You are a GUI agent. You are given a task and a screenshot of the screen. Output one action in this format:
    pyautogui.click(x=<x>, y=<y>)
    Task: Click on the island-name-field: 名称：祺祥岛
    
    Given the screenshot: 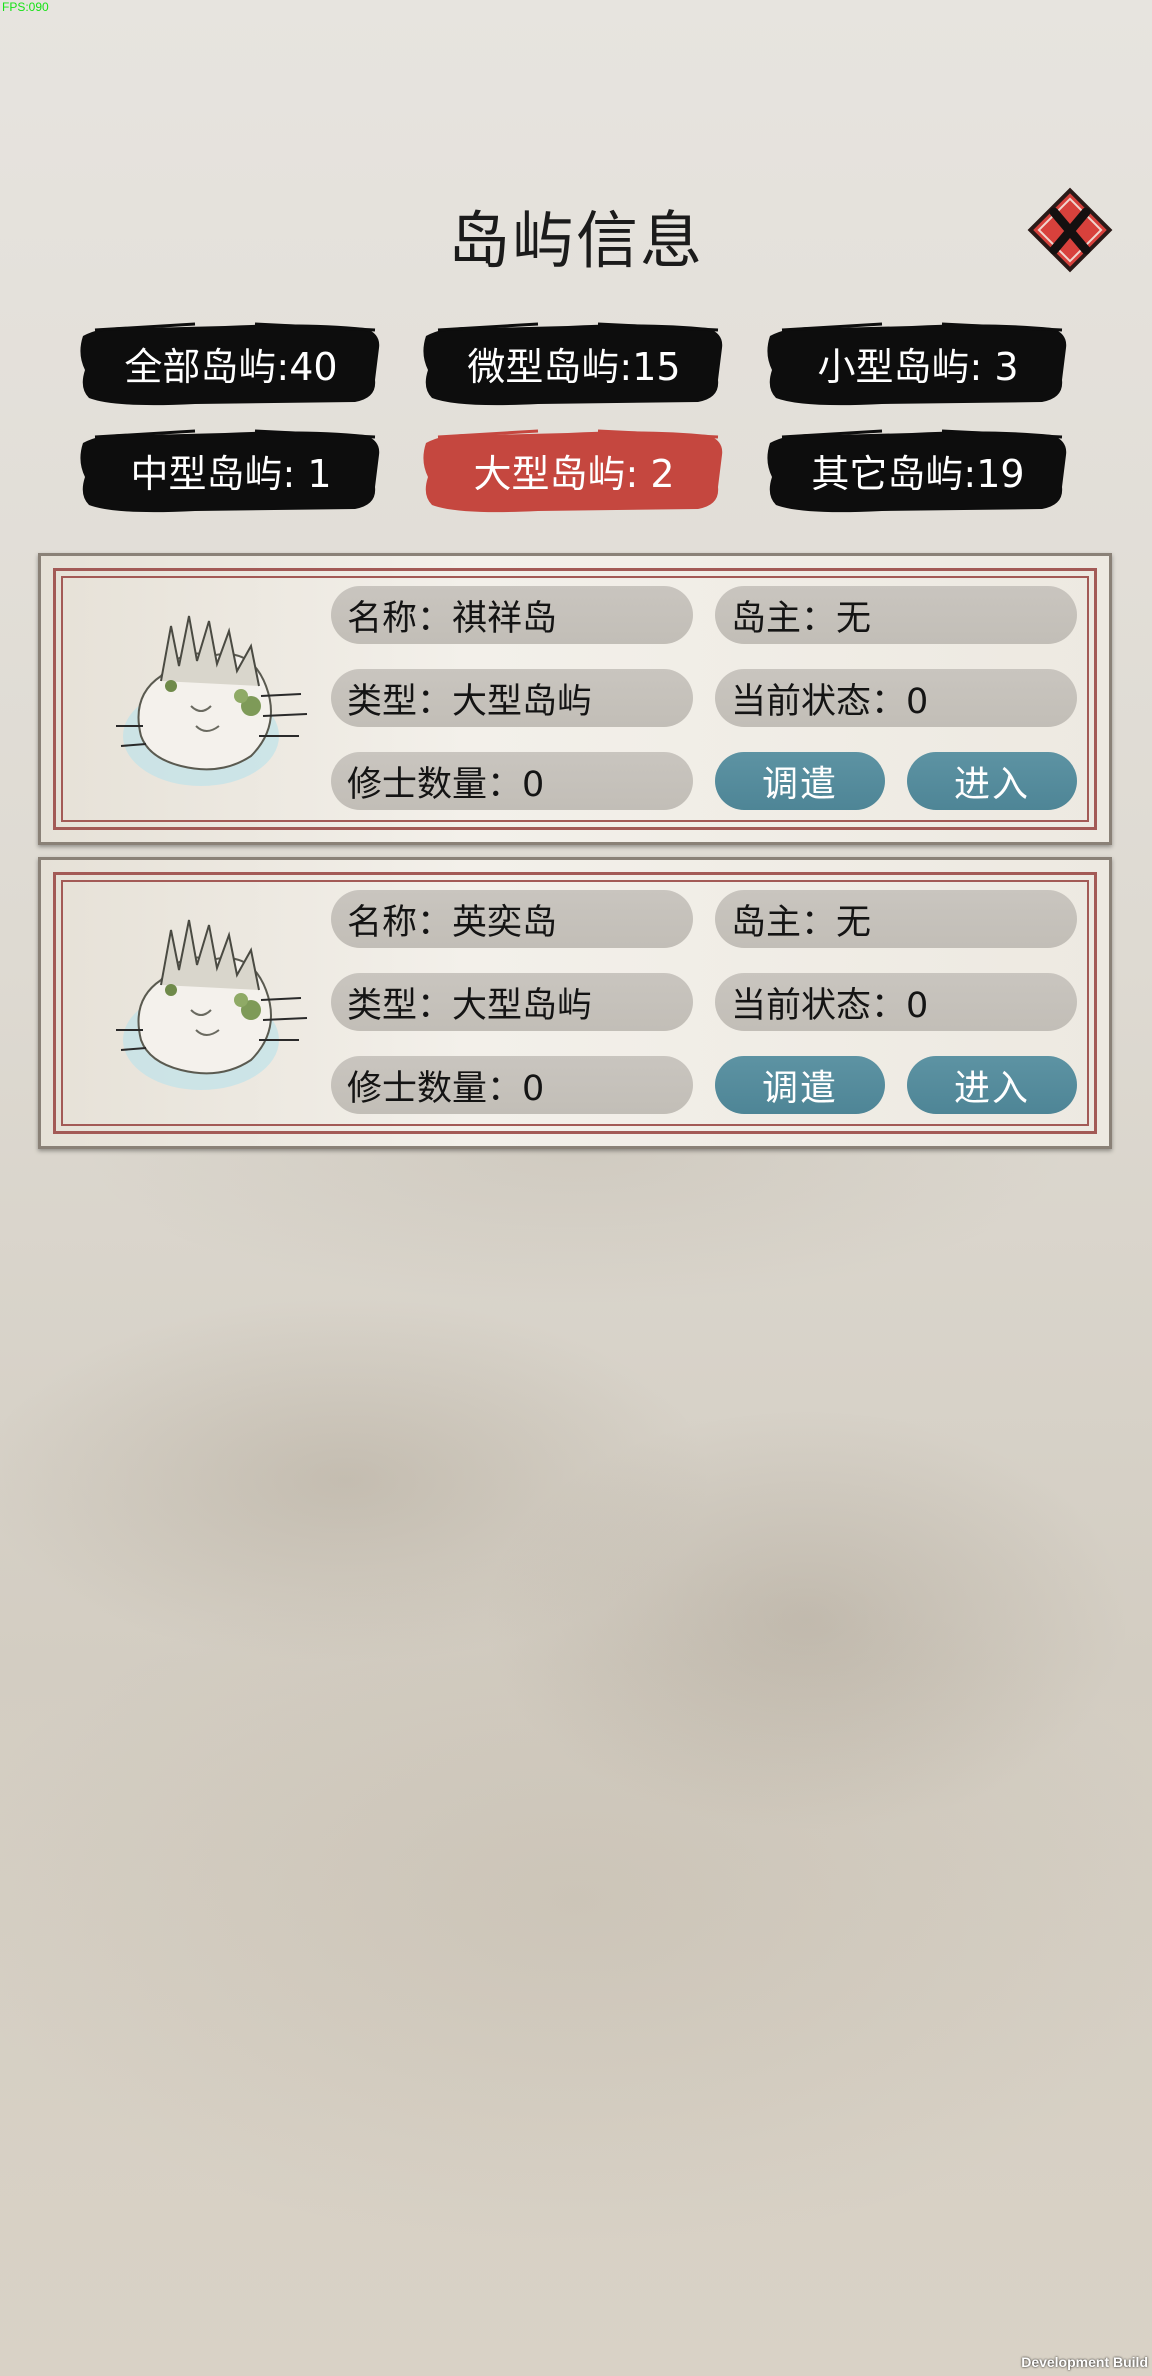 What is the action you would take?
    pyautogui.click(x=512, y=615)
    